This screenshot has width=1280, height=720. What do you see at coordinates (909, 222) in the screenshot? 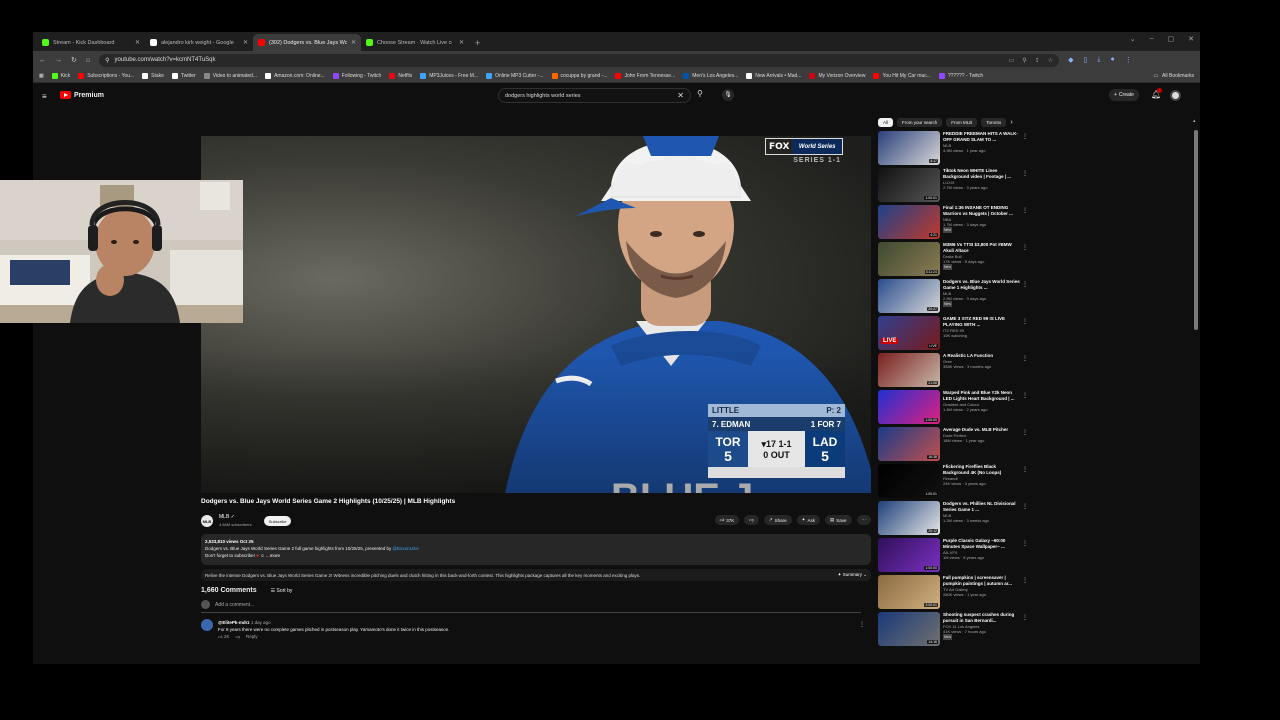
I see `video-thumbnail: 4:21` at bounding box center [909, 222].